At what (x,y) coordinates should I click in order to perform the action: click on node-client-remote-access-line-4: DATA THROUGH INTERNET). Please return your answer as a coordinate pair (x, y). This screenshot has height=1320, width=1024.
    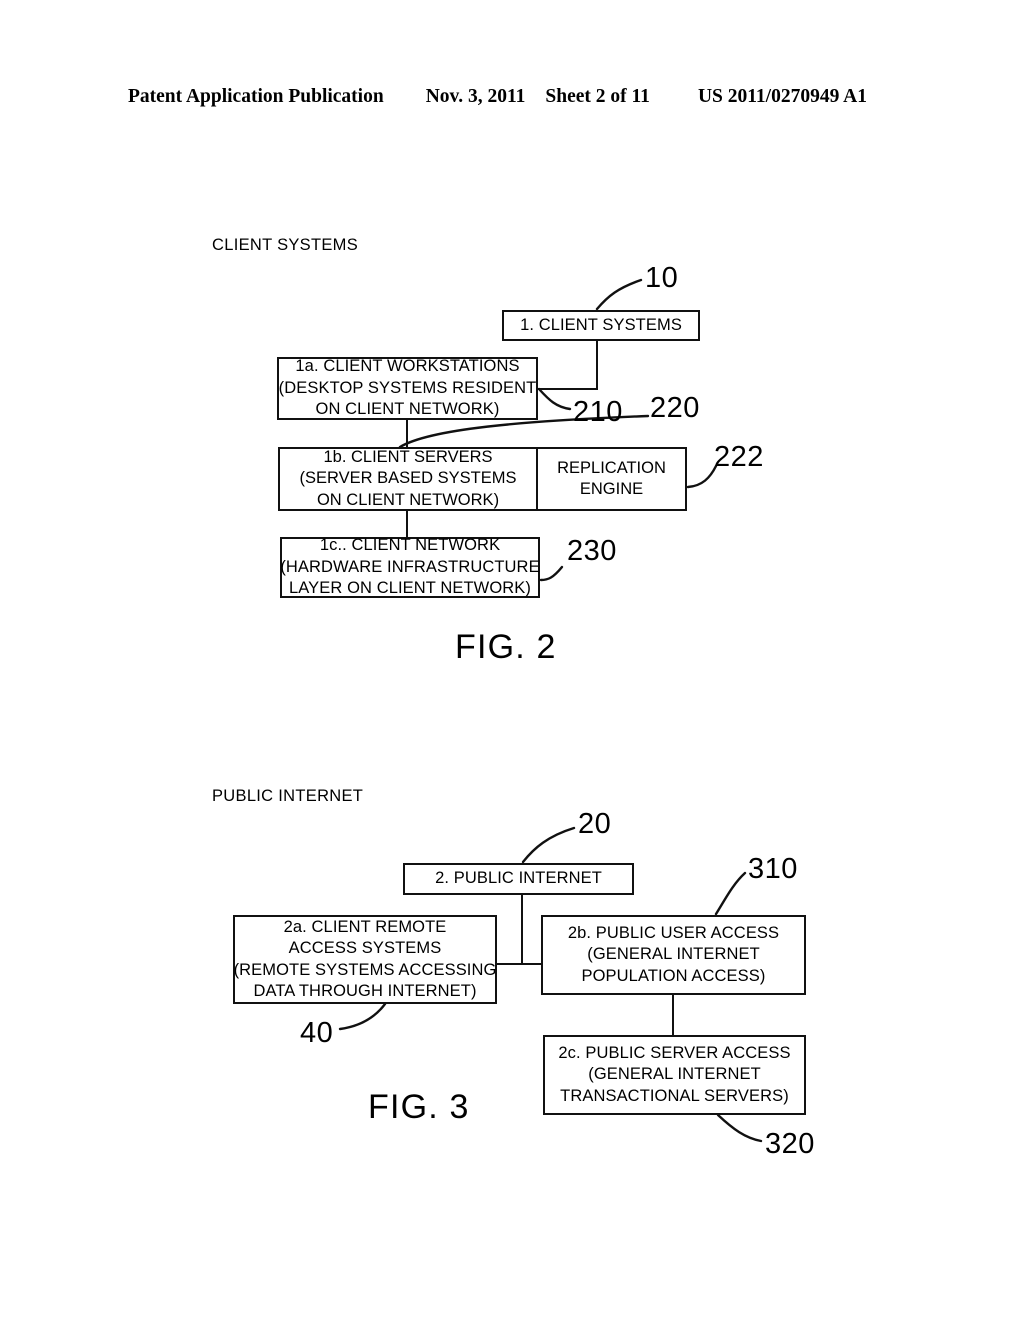
    Looking at the image, I should click on (365, 990).